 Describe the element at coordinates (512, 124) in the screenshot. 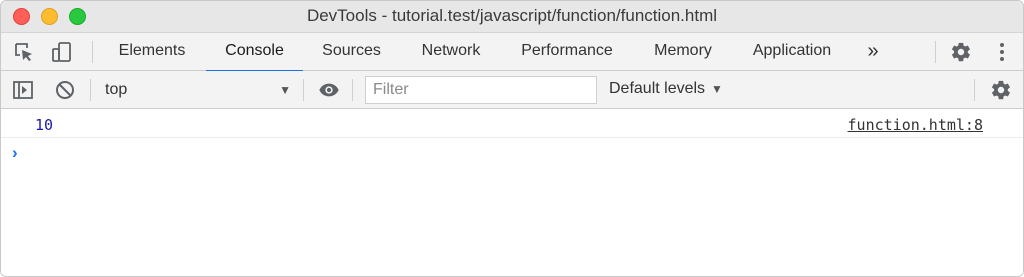

I see `console-message: 10 function.html:8` at that location.